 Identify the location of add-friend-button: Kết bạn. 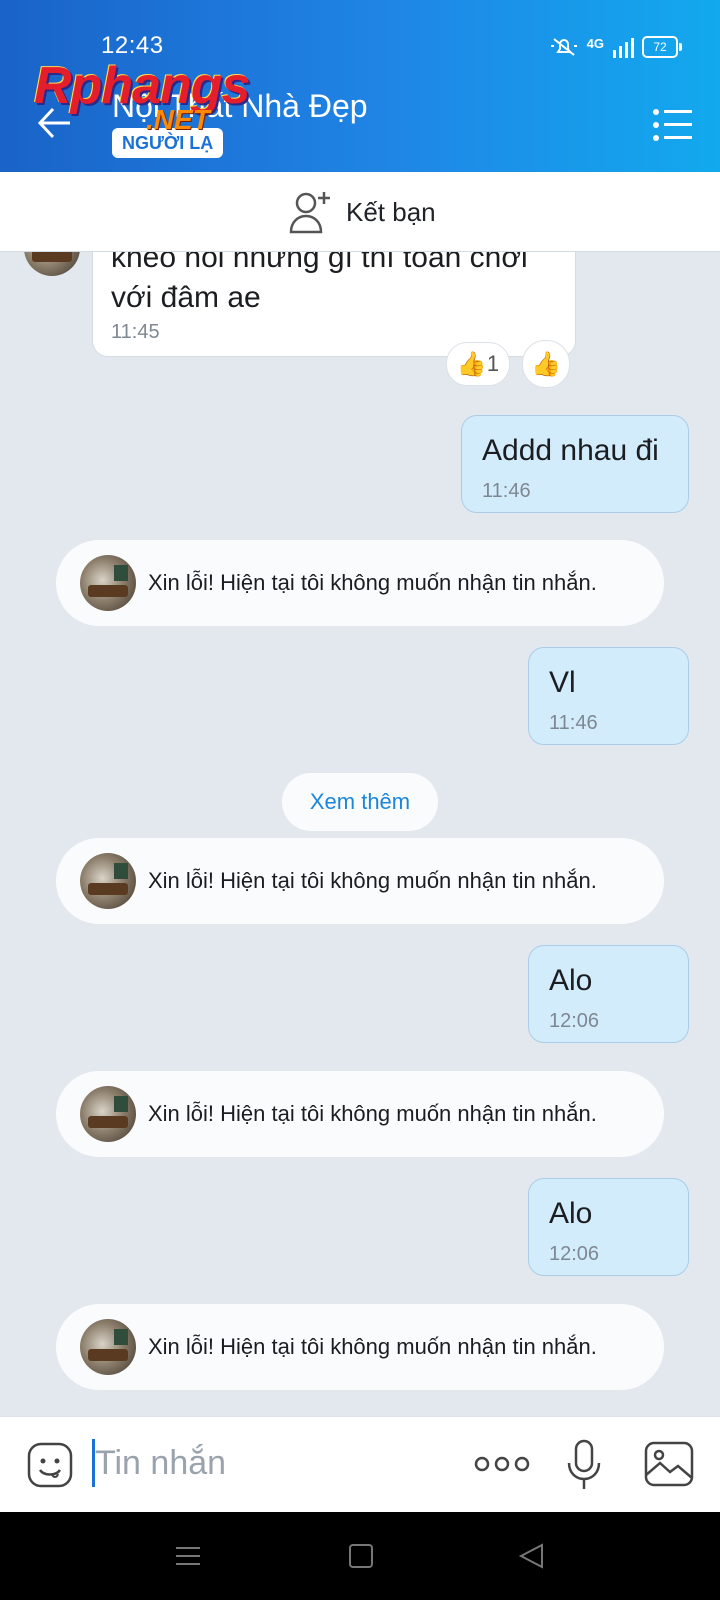
(362, 212).